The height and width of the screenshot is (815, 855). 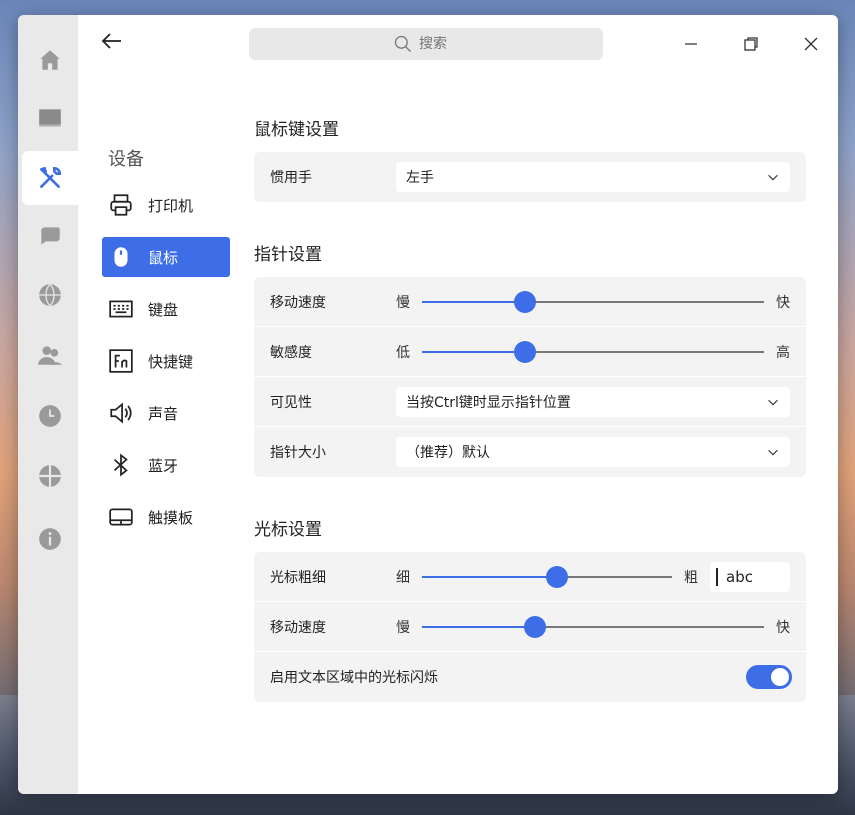 I want to click on handedness-label: 惯用手, so click(x=291, y=178).